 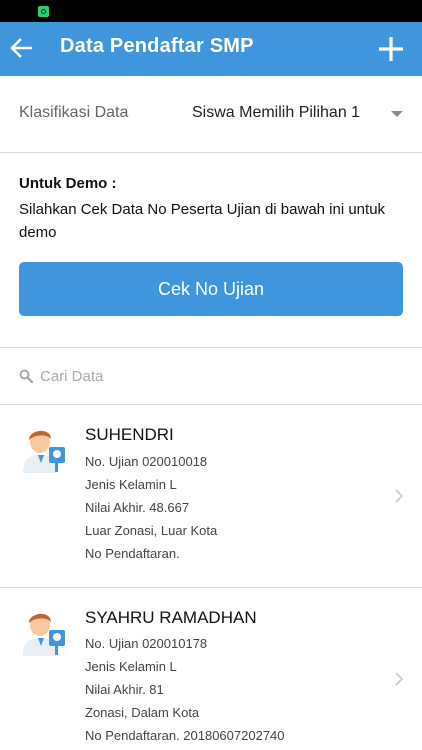 What do you see at coordinates (146, 643) in the screenshot?
I see `exam-number: No. Ujian 020010178` at bounding box center [146, 643].